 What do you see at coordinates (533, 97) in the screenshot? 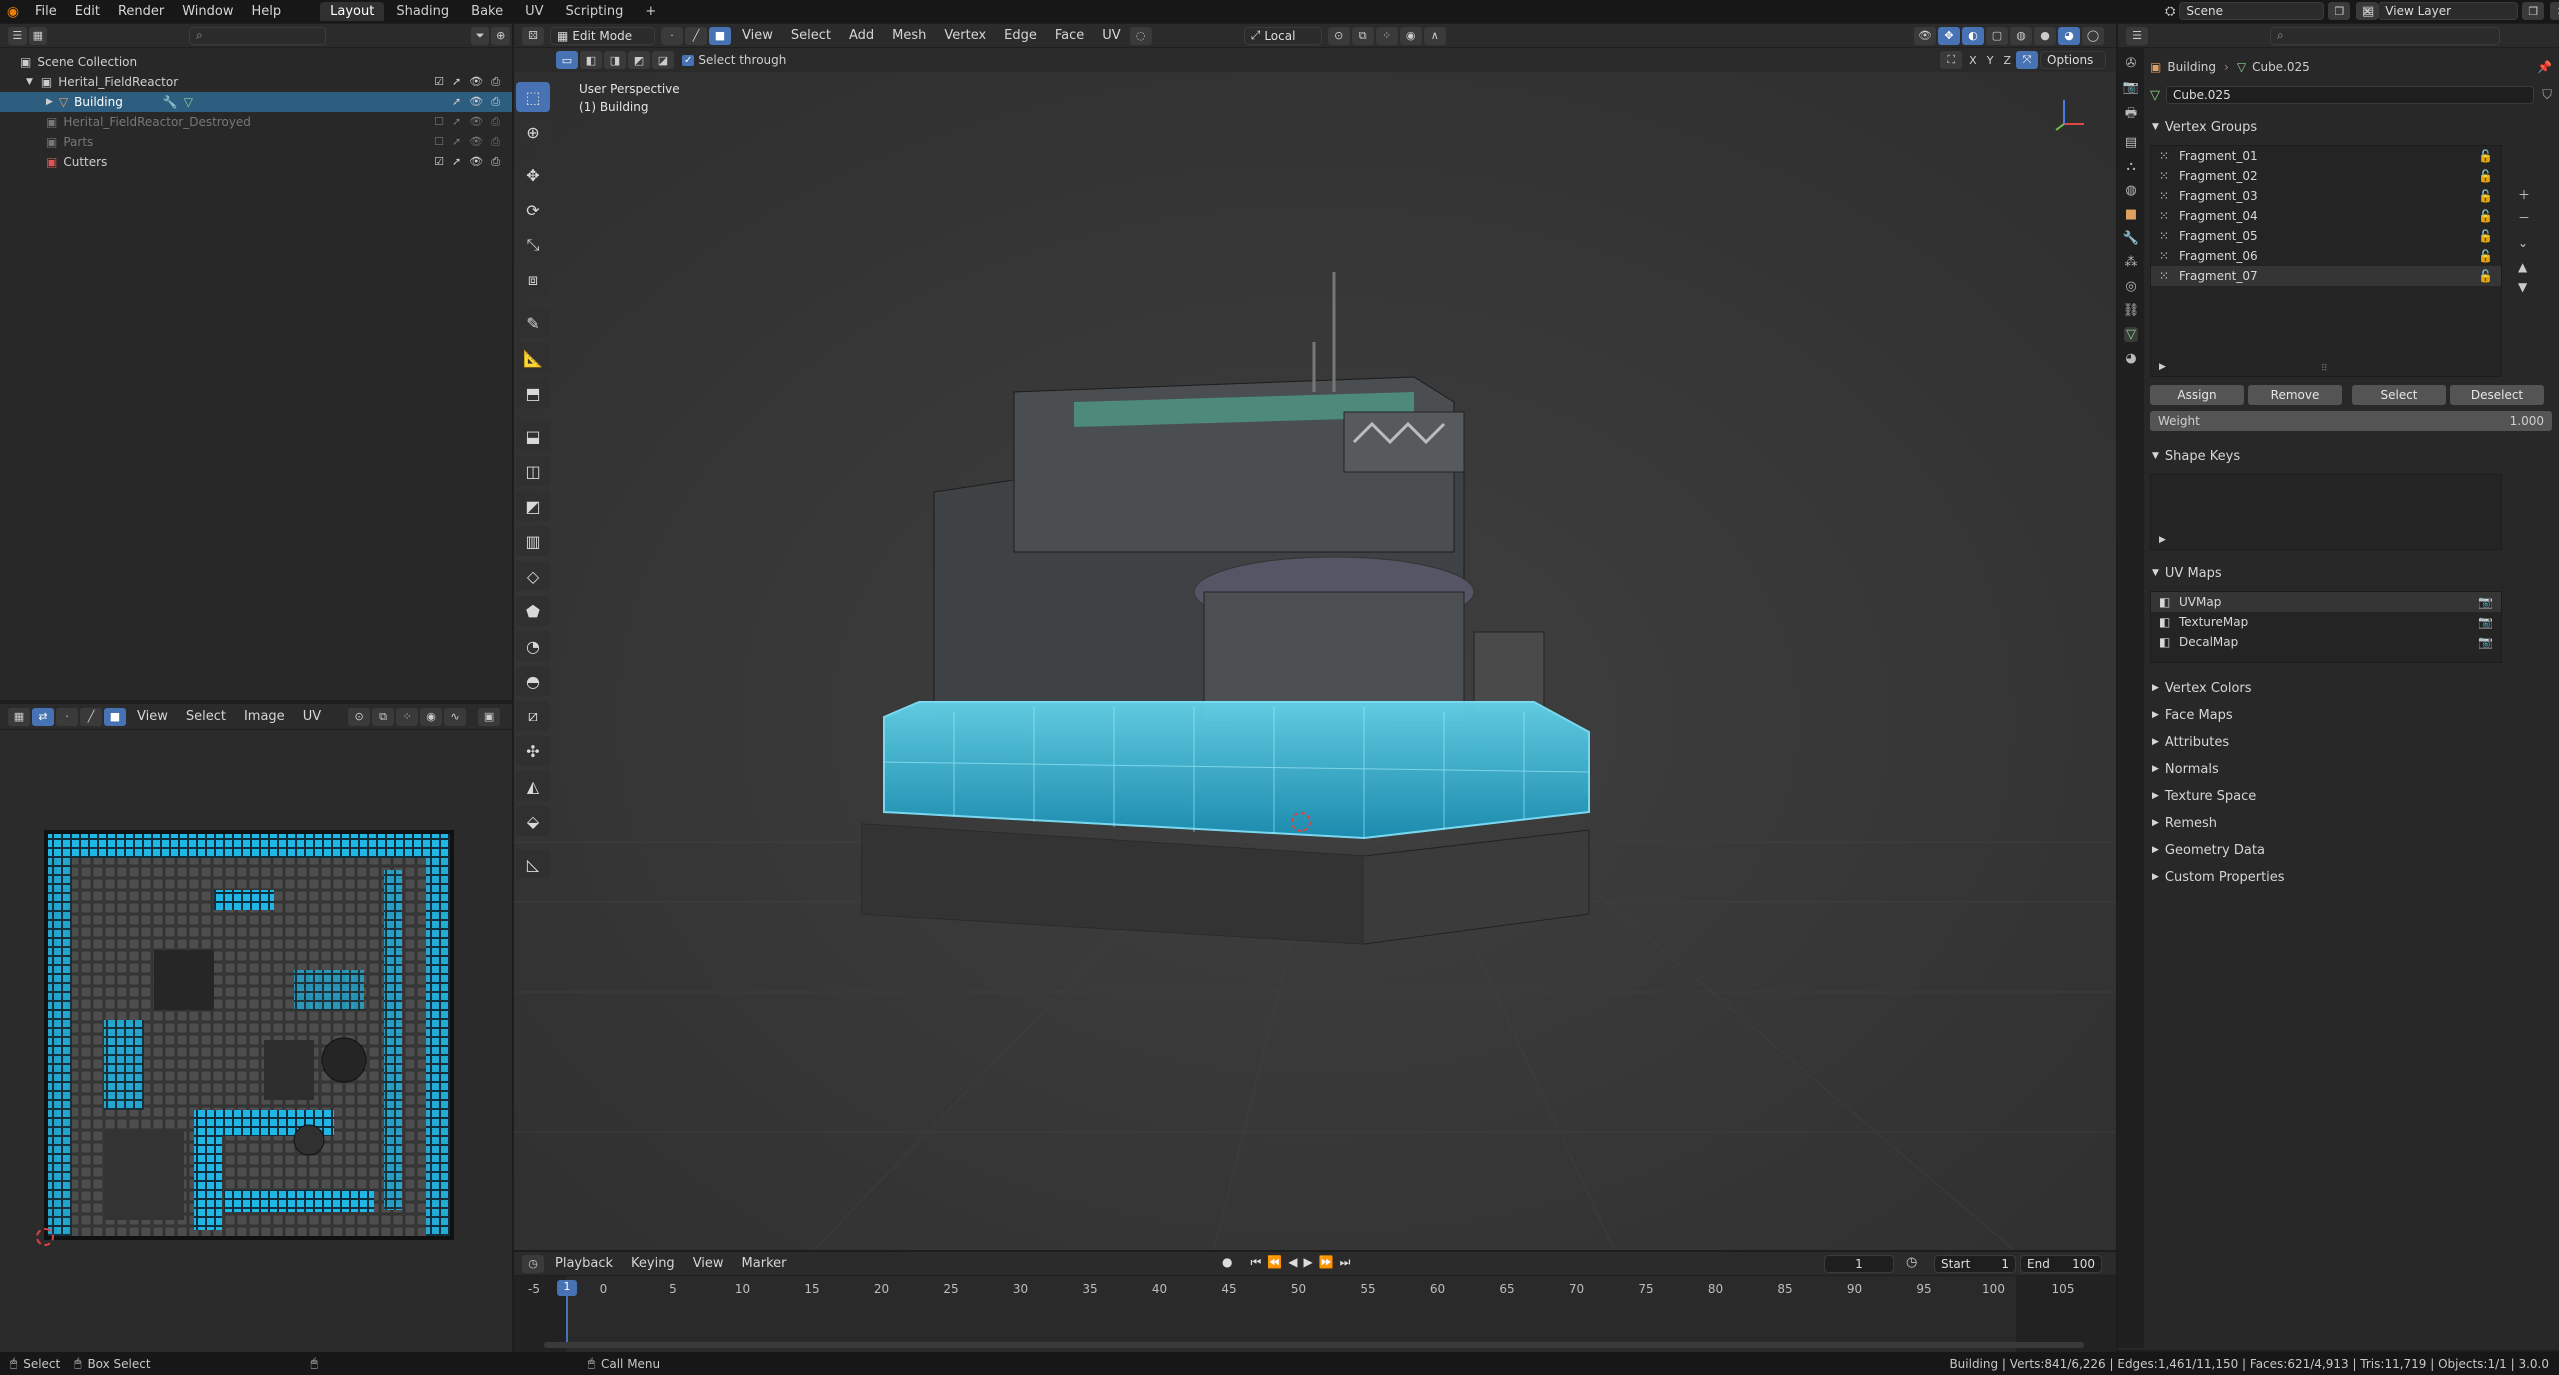
I see `select-box-tool-icon: ⬚` at bounding box center [533, 97].